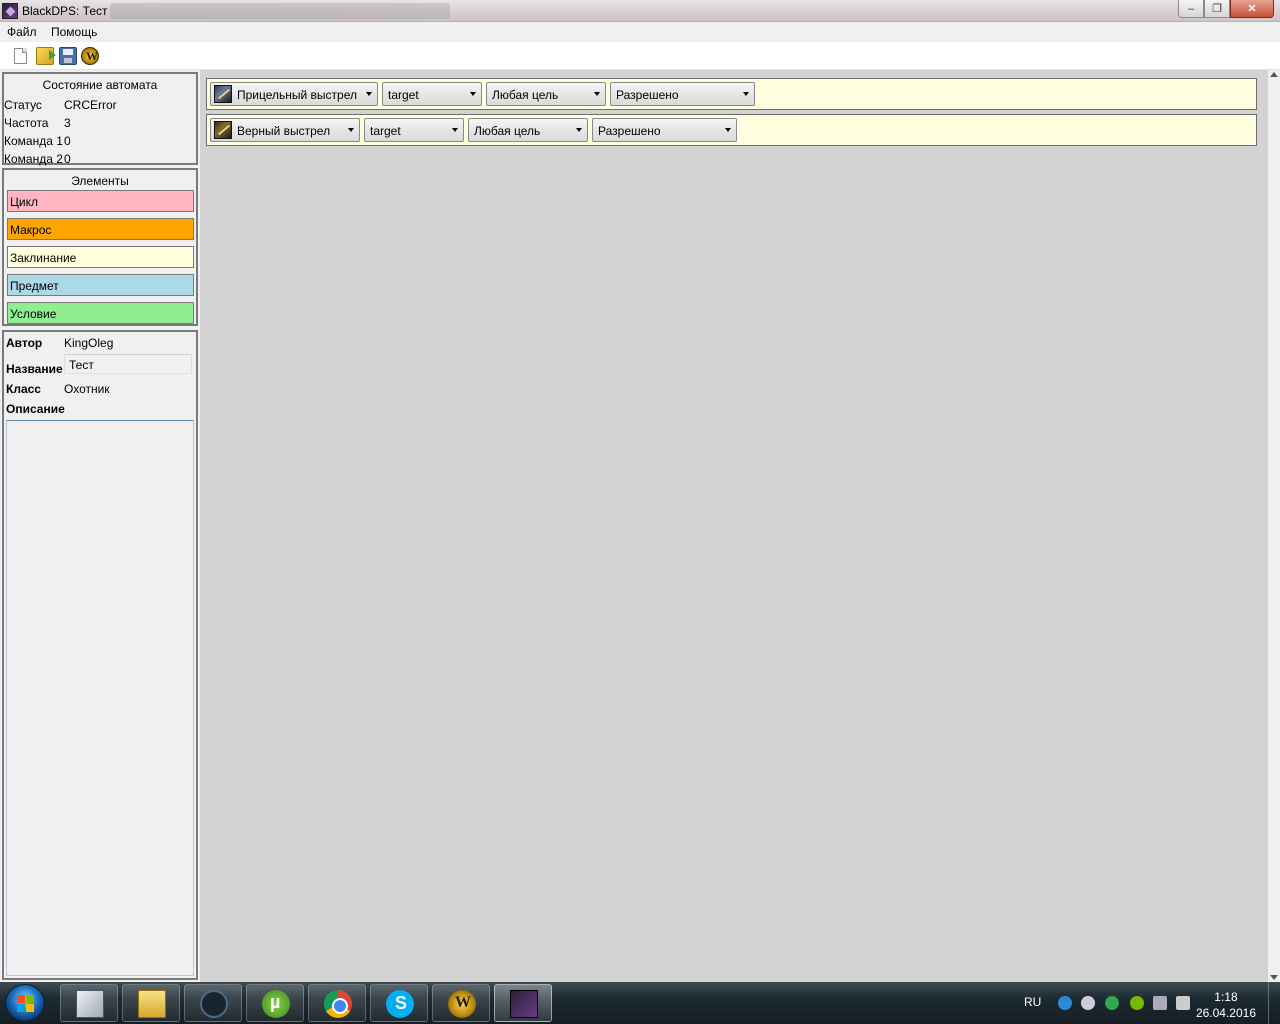 The image size is (1280, 1024). I want to click on element-cycle: Цикл, so click(100, 201).